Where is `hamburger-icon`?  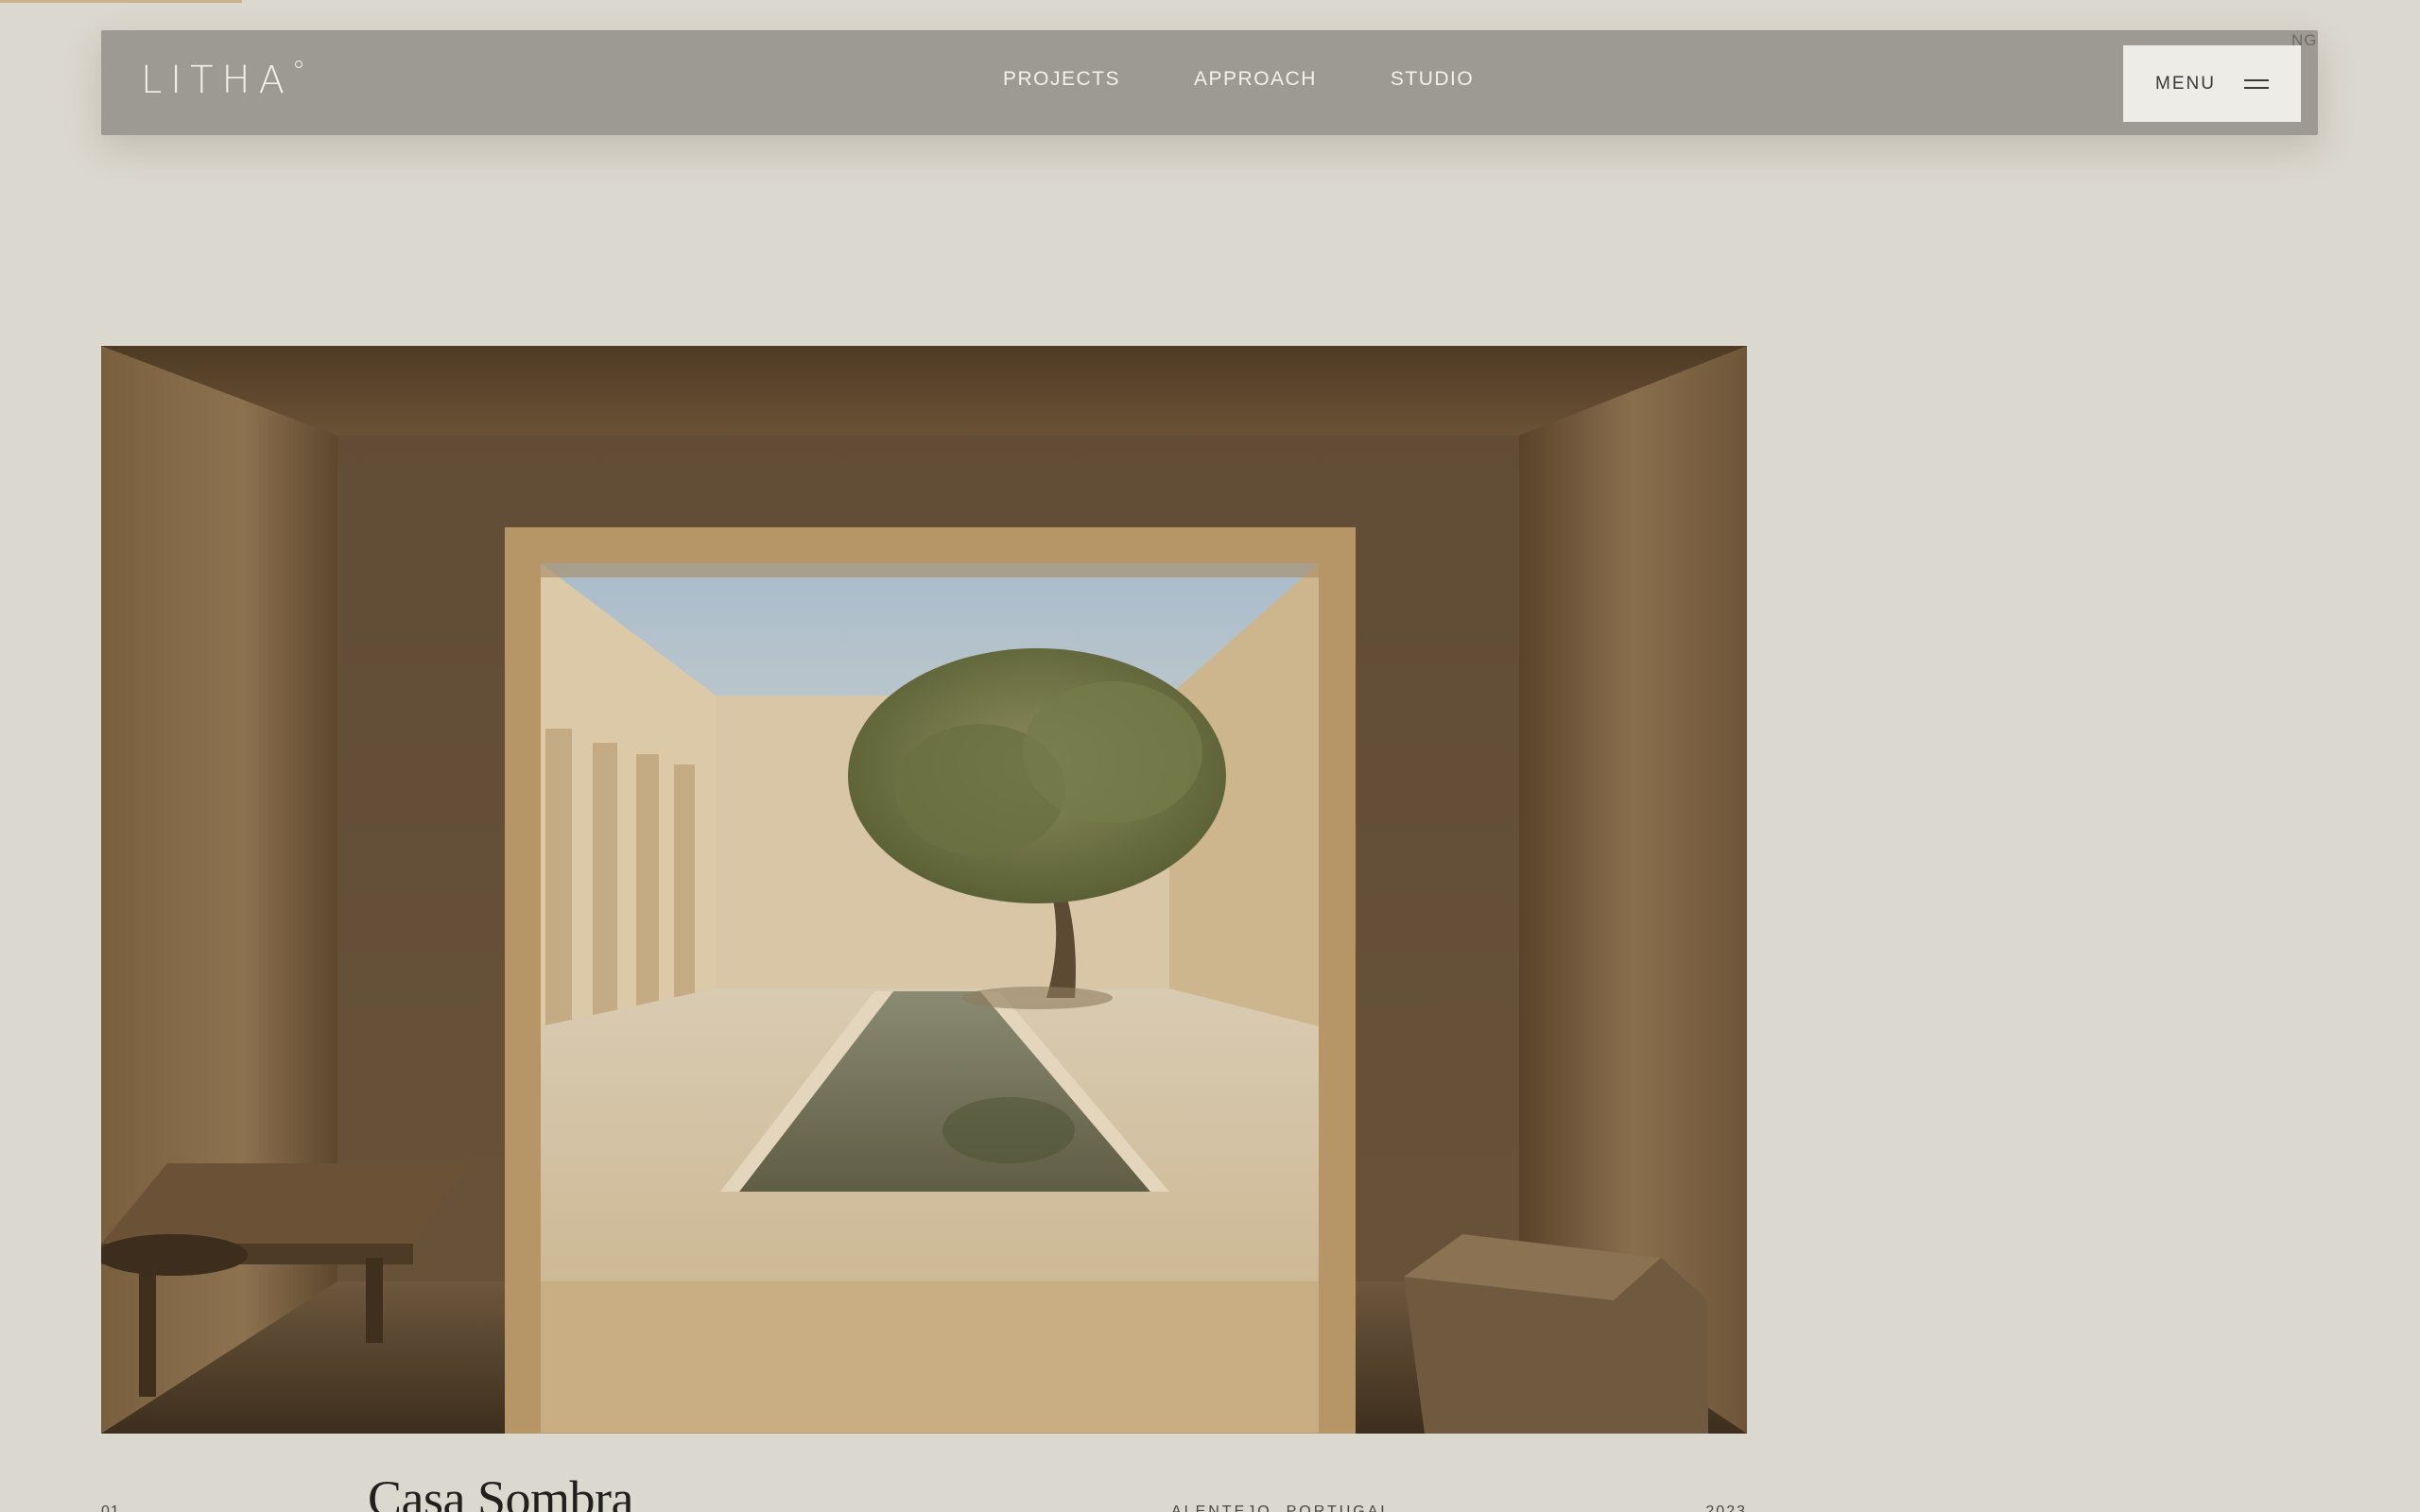
hamburger-icon is located at coordinates (2256, 84).